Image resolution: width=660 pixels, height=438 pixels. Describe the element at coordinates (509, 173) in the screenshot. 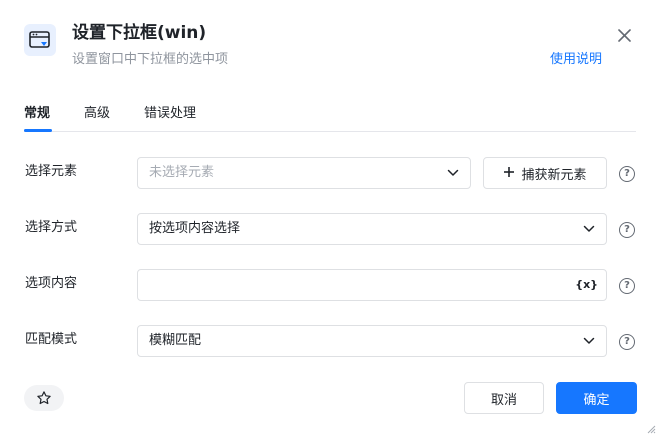

I see `plus-icon` at that location.